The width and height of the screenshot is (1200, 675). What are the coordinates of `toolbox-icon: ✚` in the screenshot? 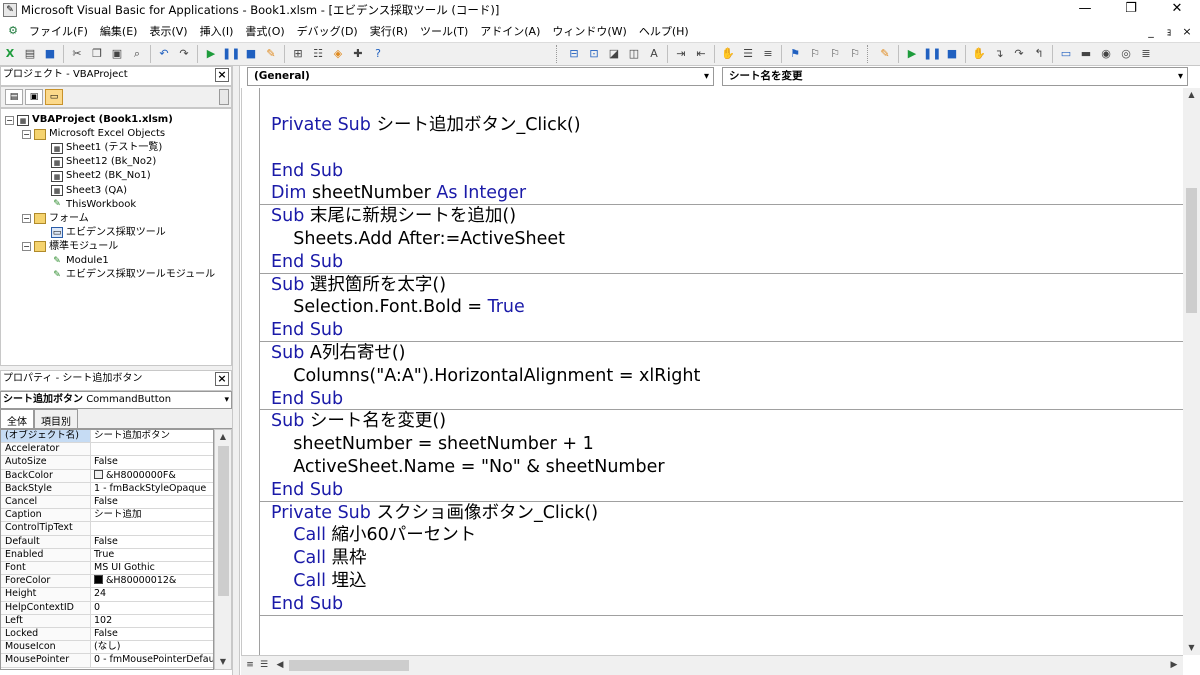 It's located at (358, 54).